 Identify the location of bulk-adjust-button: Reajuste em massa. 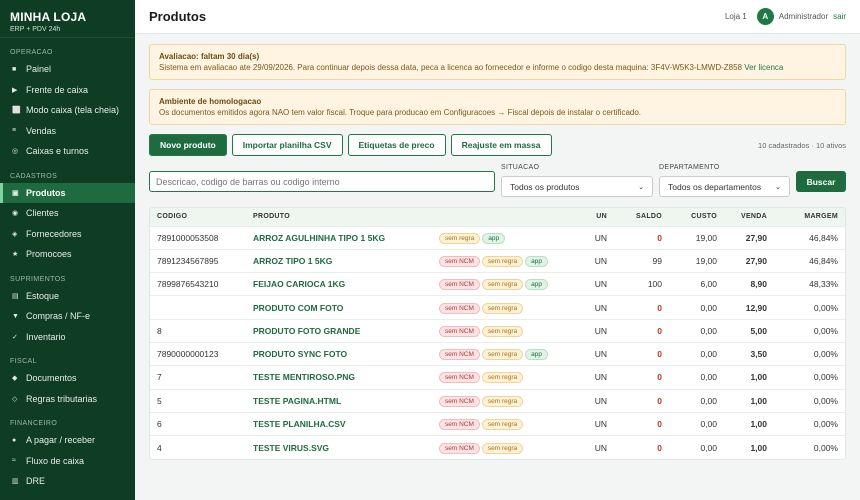
(501, 145).